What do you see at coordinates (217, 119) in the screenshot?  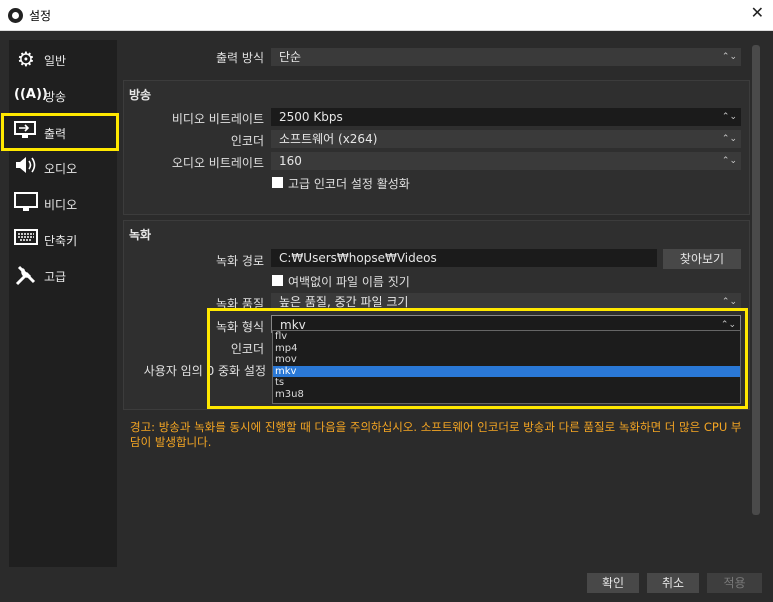 I see `video-bitrate-label: 비디오 비트레이트` at bounding box center [217, 119].